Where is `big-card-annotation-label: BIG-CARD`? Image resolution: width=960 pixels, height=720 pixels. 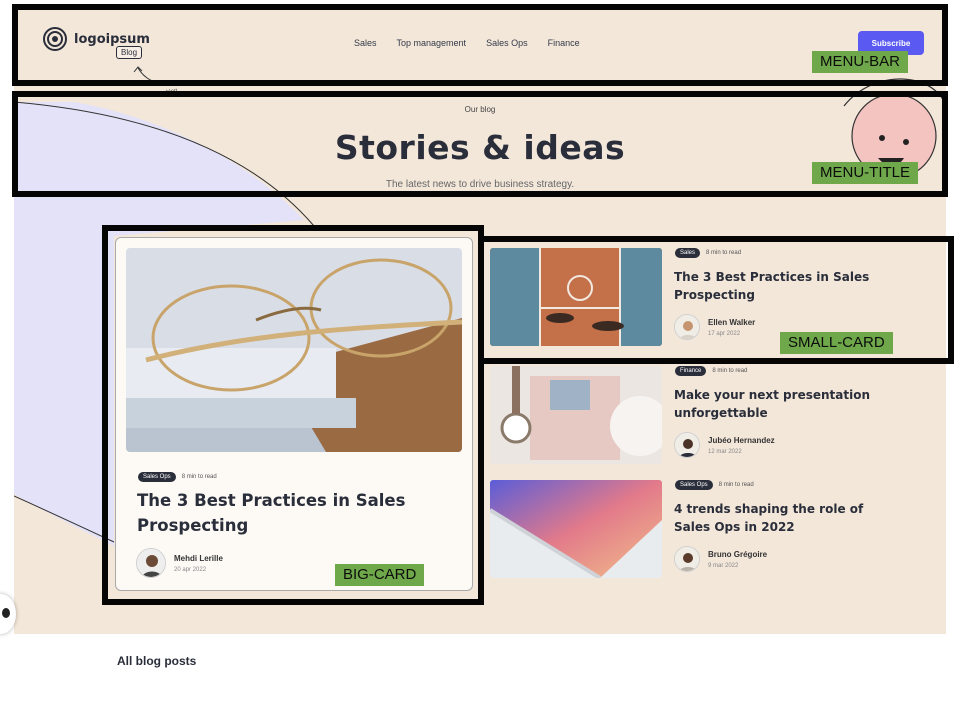 big-card-annotation-label: BIG-CARD is located at coordinates (380, 575).